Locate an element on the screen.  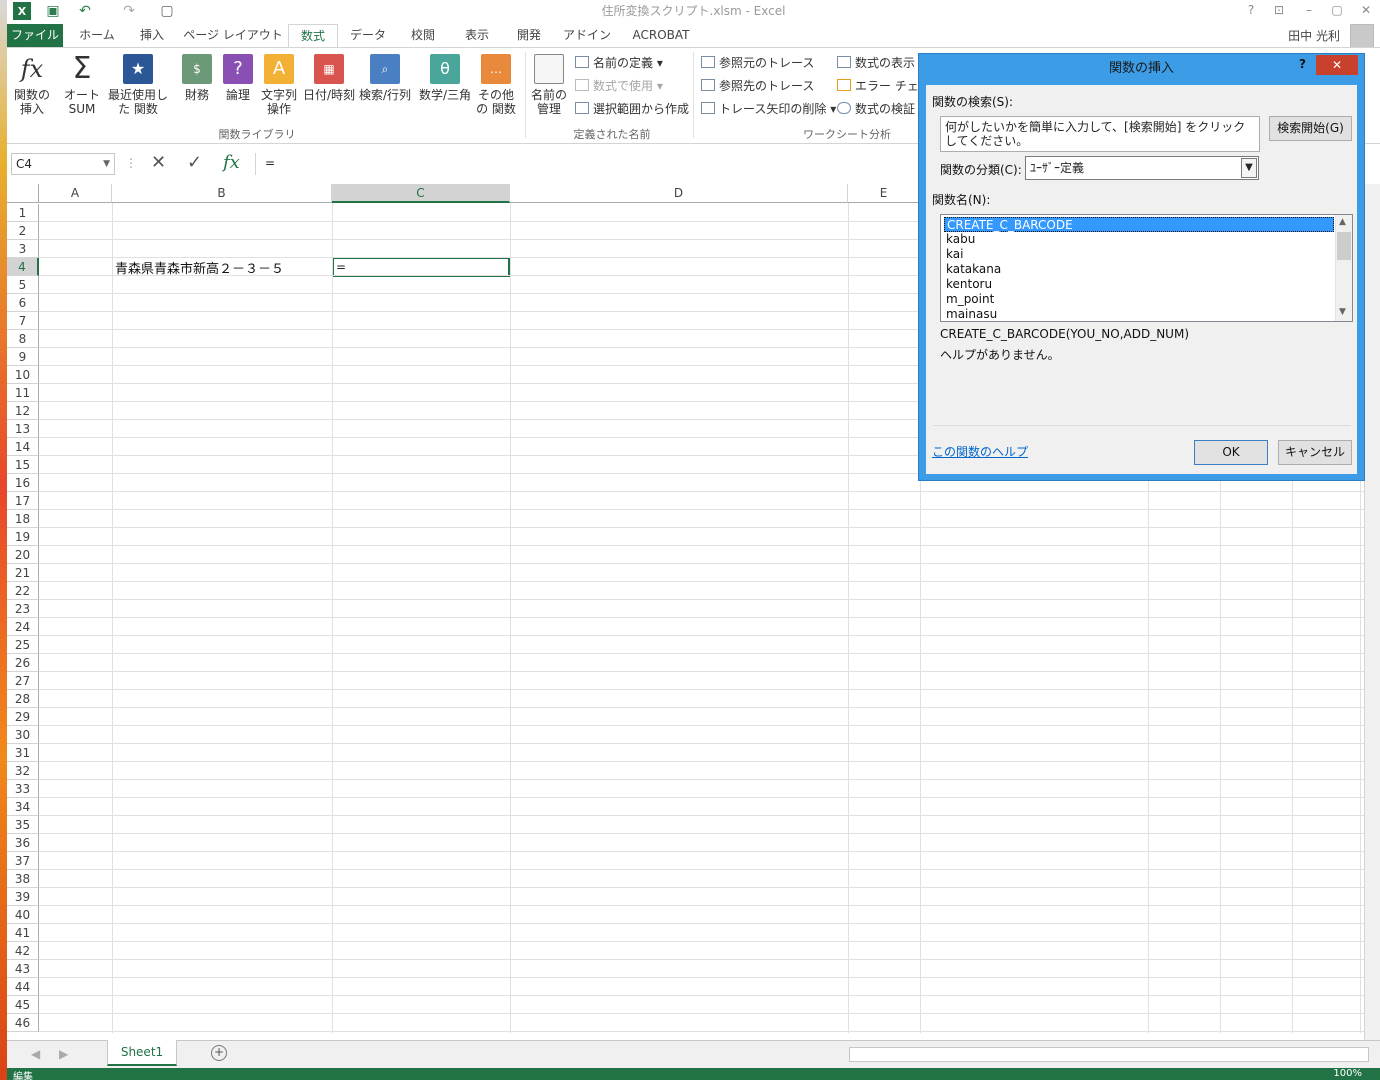
column-header: D is located at coordinates (679, 193).